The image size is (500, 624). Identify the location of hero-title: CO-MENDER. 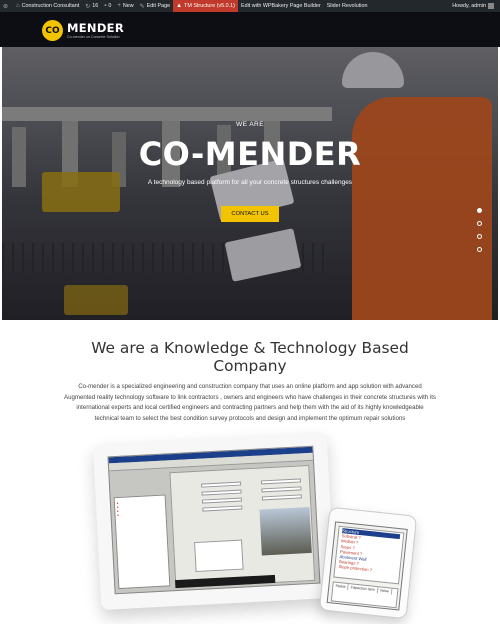
(250, 154).